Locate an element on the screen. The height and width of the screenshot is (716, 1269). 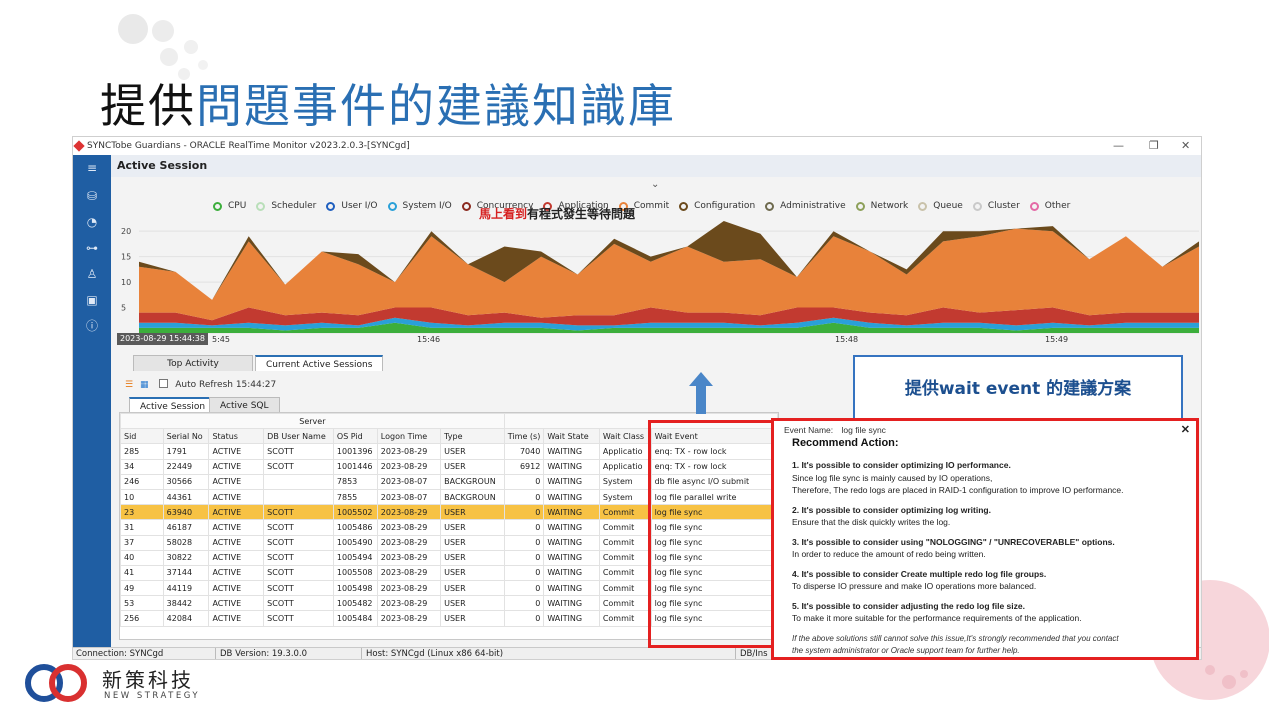
column-header: Wait Class is located at coordinates (625, 436).